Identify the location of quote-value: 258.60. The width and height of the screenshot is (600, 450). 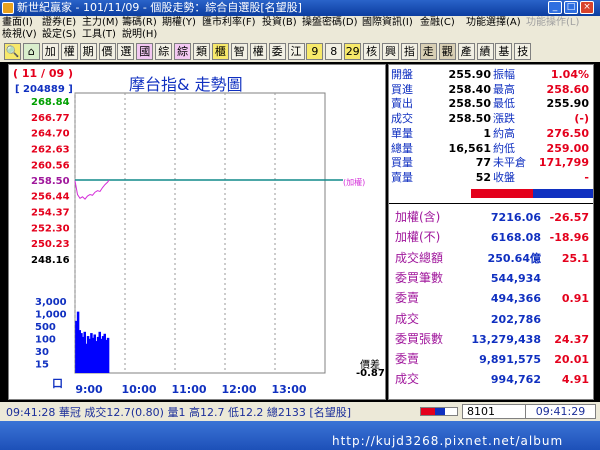
(567, 89).